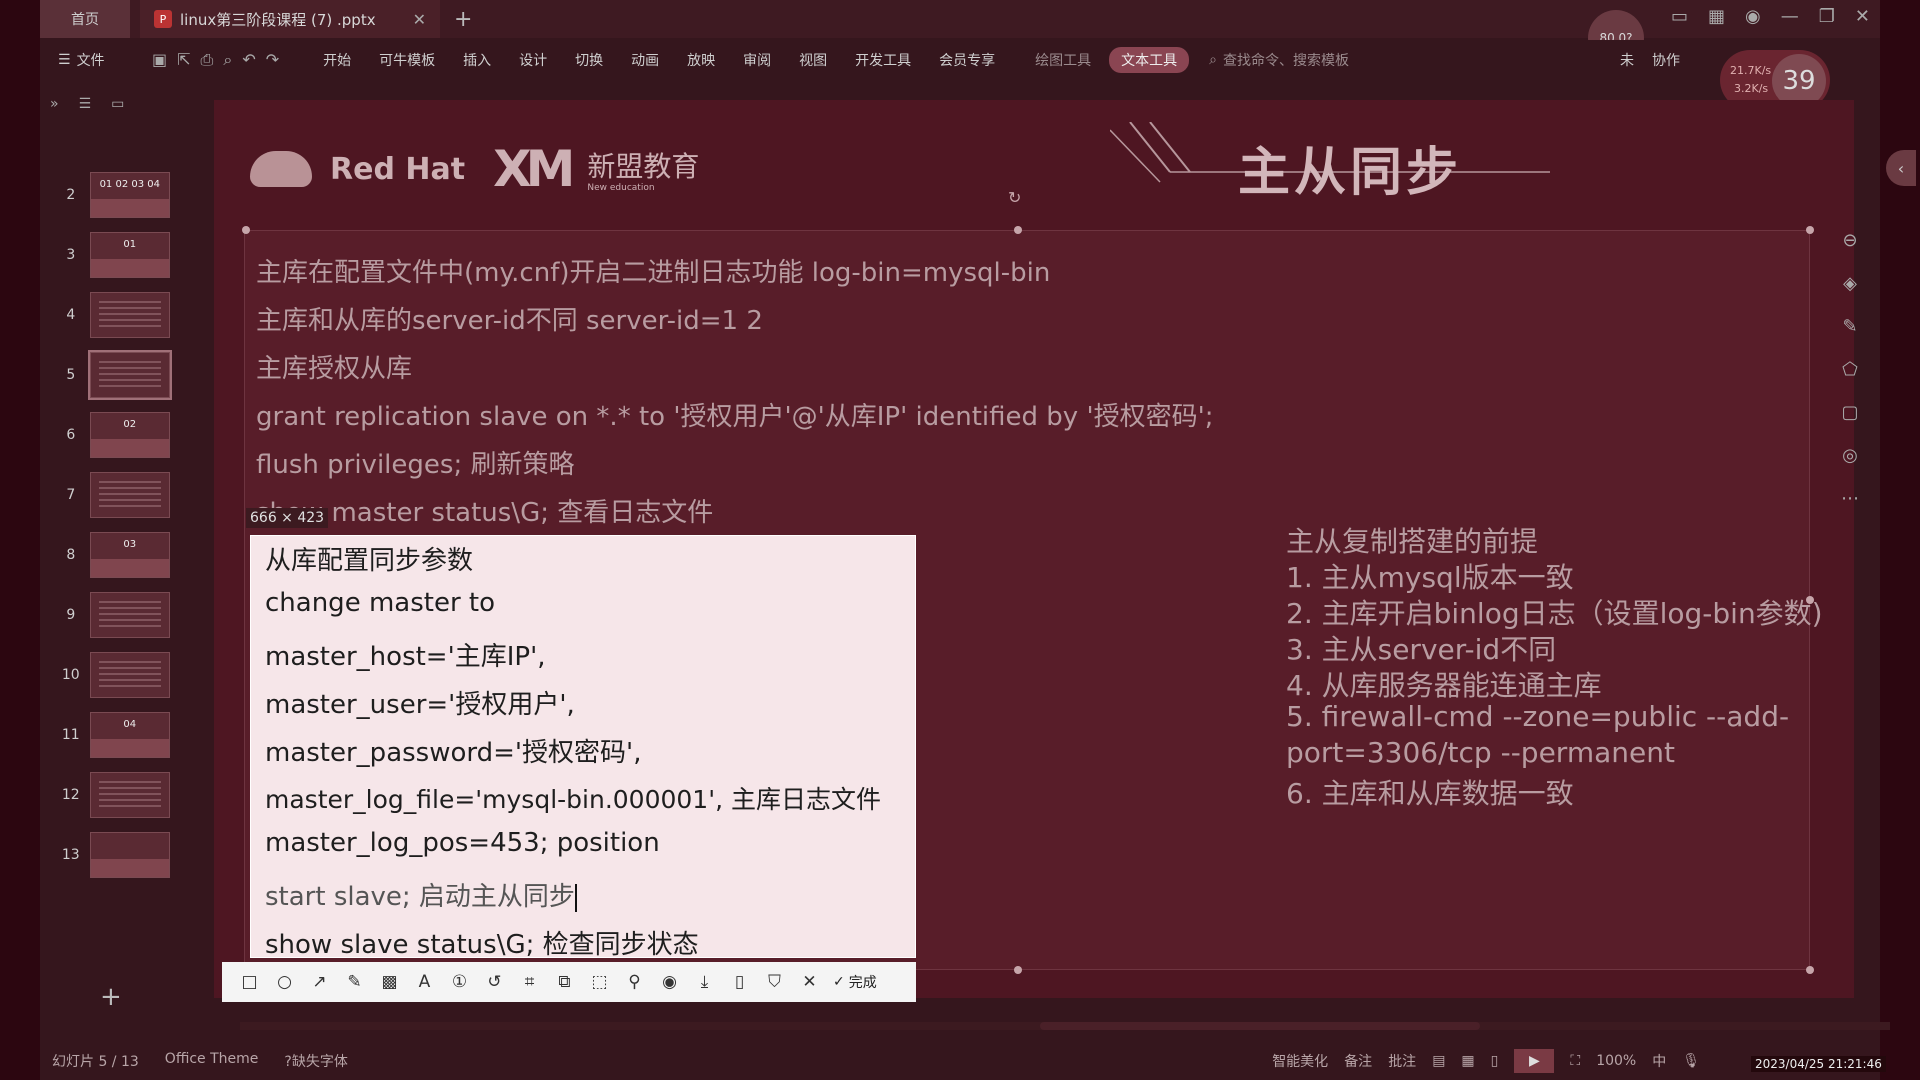  What do you see at coordinates (564, 982) in the screenshot?
I see `translate-icon: ⧉` at bounding box center [564, 982].